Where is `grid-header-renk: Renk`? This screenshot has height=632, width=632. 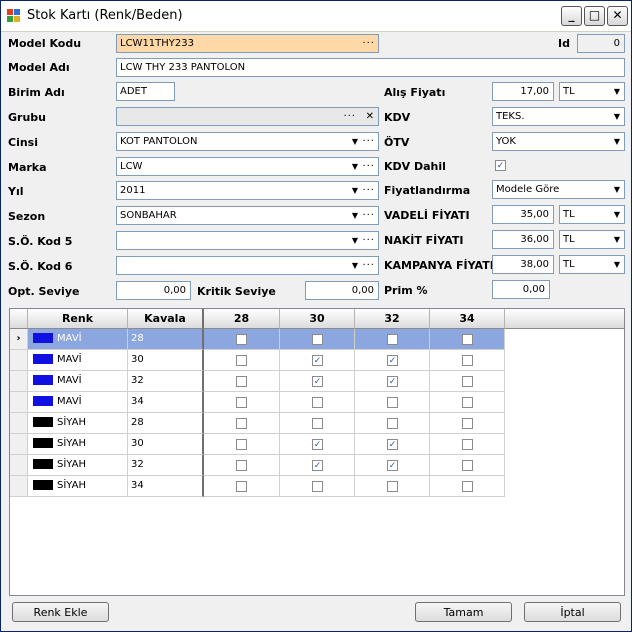
grid-header-renk: Renk is located at coordinates (78, 319).